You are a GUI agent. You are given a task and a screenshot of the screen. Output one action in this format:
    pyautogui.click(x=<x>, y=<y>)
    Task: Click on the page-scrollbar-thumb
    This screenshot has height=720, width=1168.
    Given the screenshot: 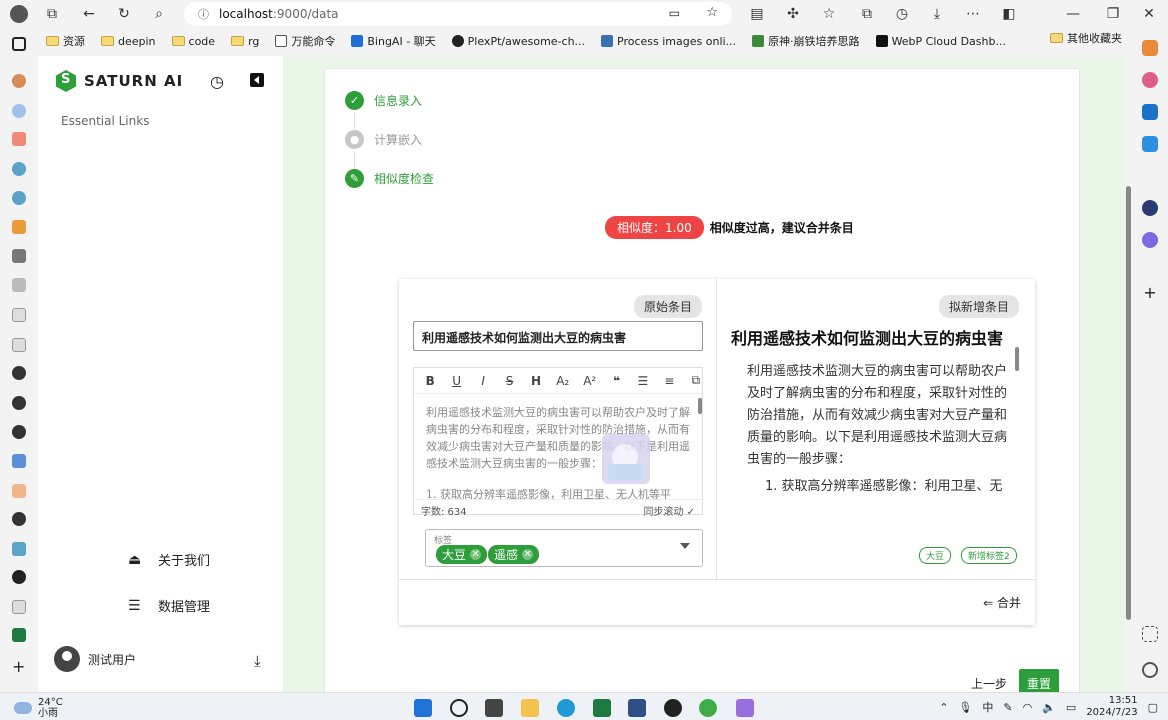 What is the action you would take?
    pyautogui.click(x=1128, y=403)
    